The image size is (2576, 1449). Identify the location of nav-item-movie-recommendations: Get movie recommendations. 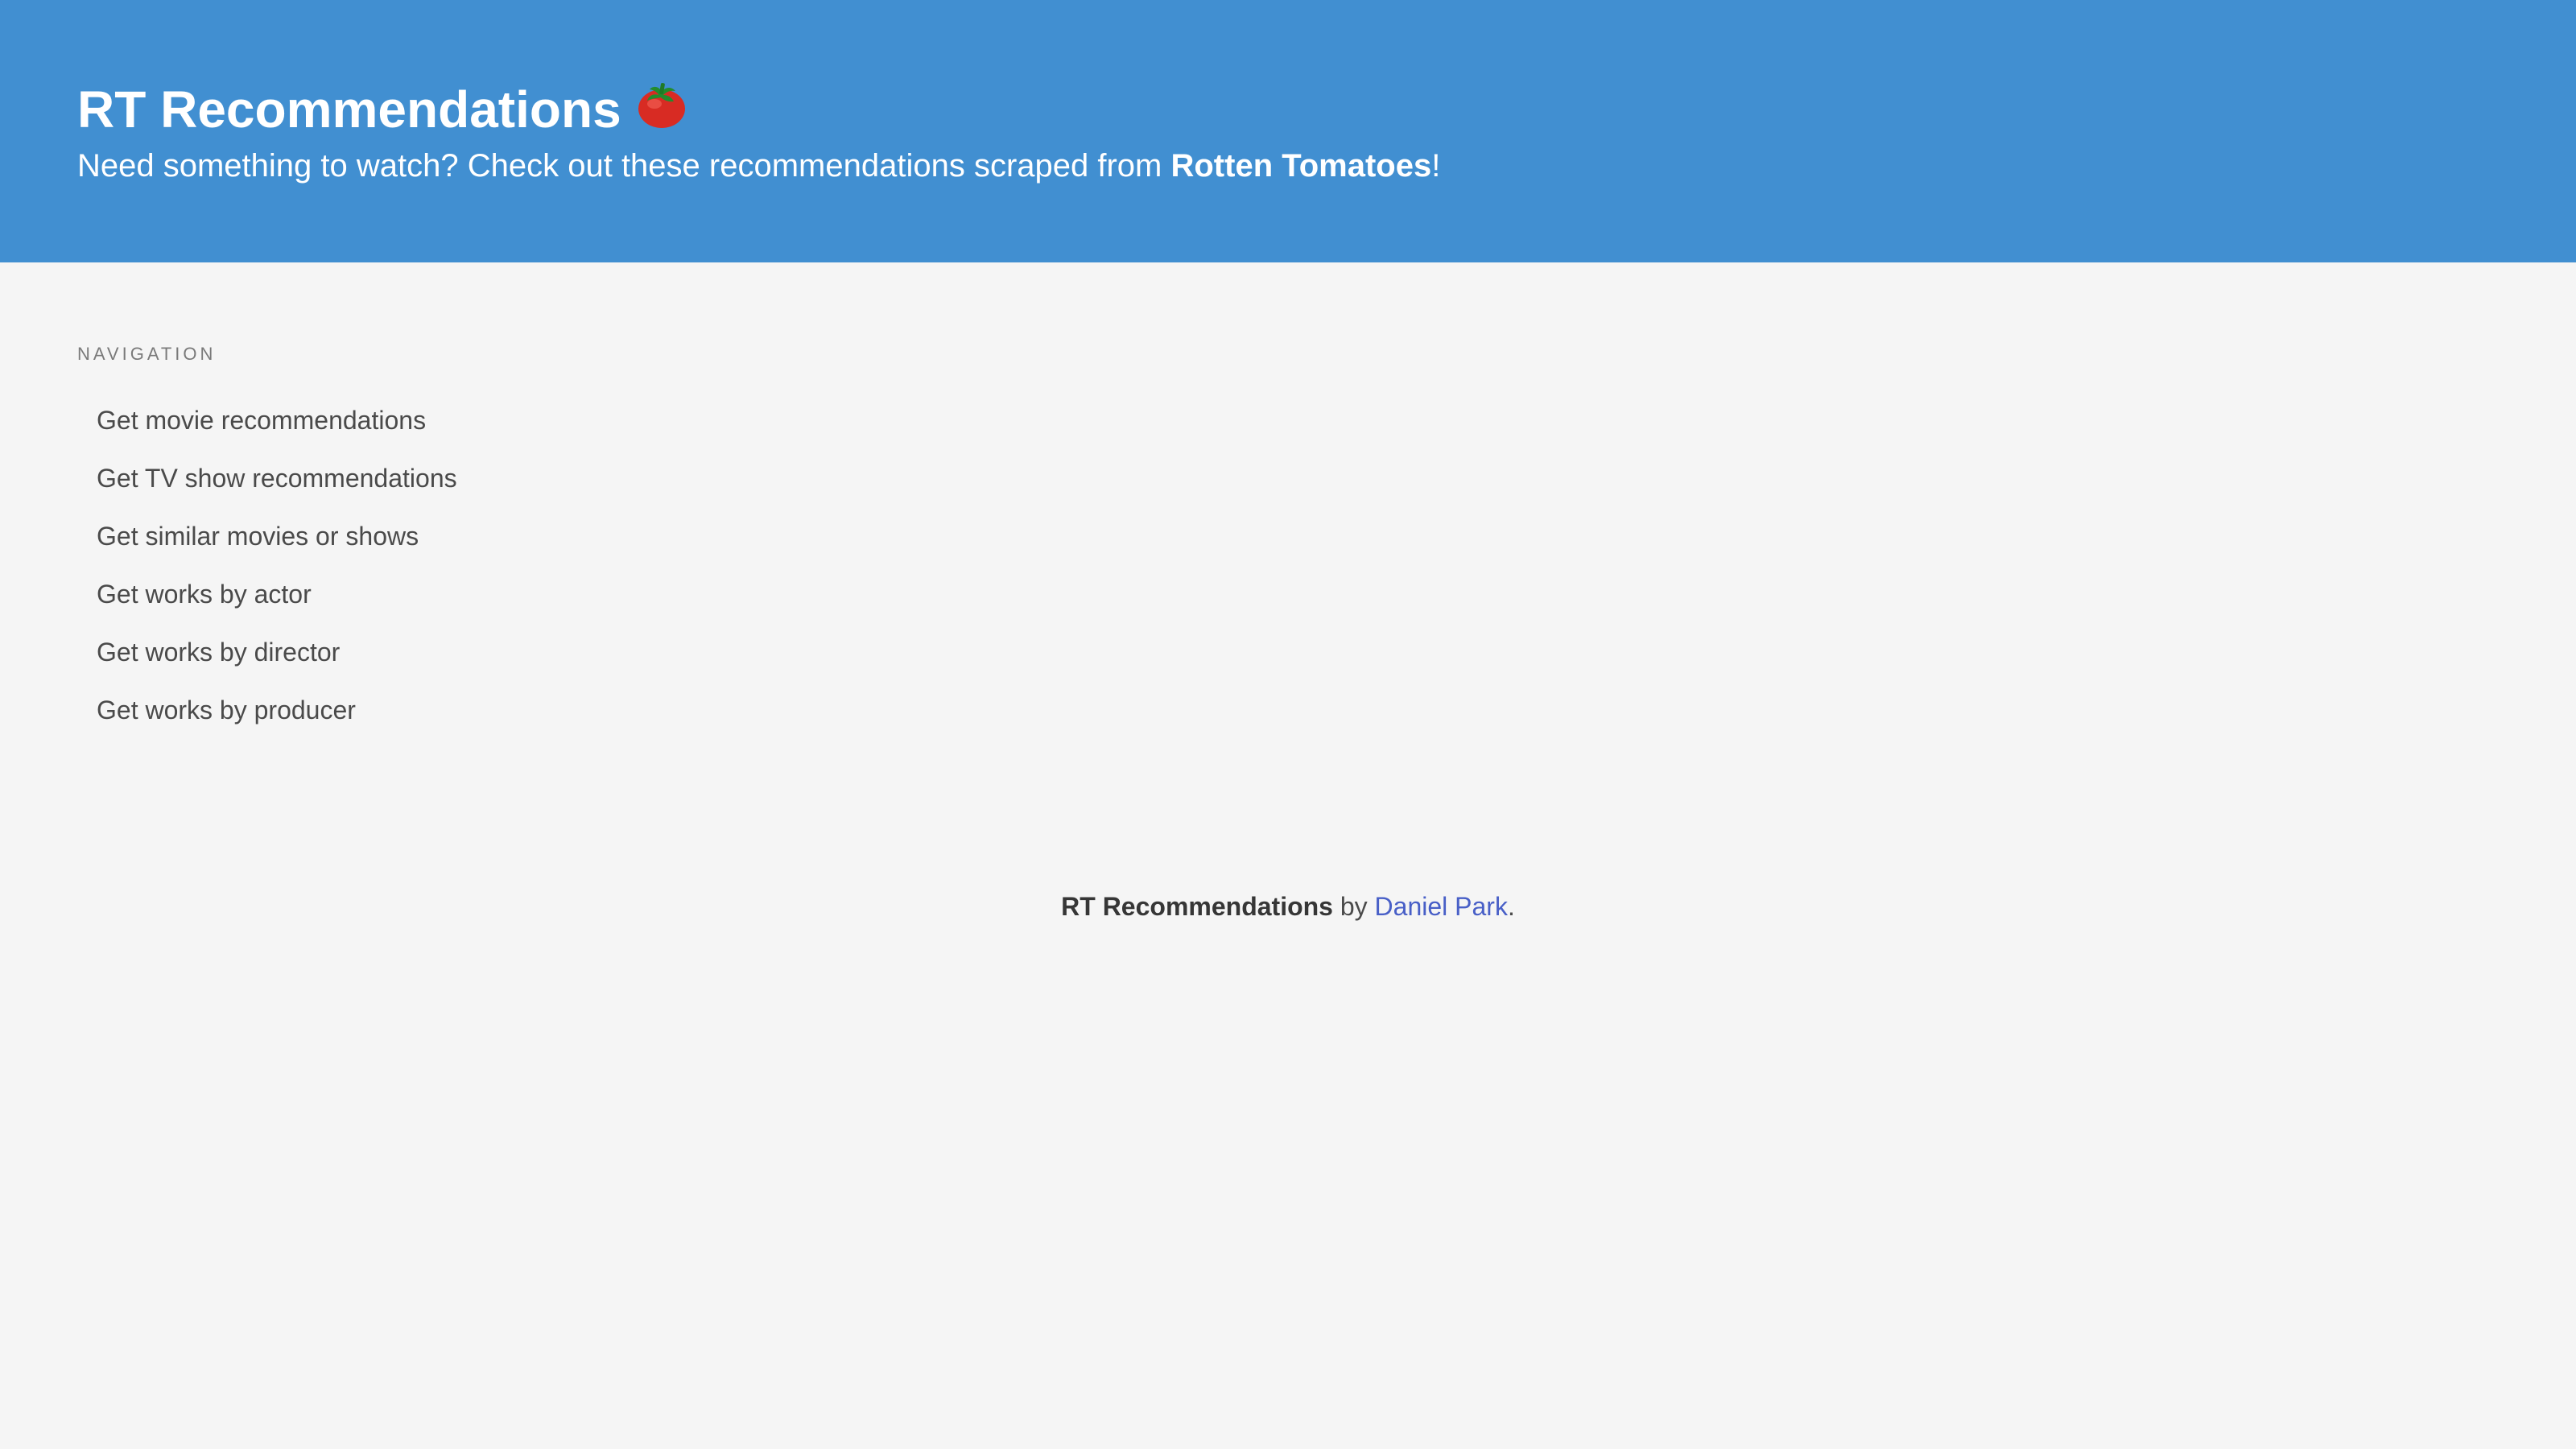
(261, 420).